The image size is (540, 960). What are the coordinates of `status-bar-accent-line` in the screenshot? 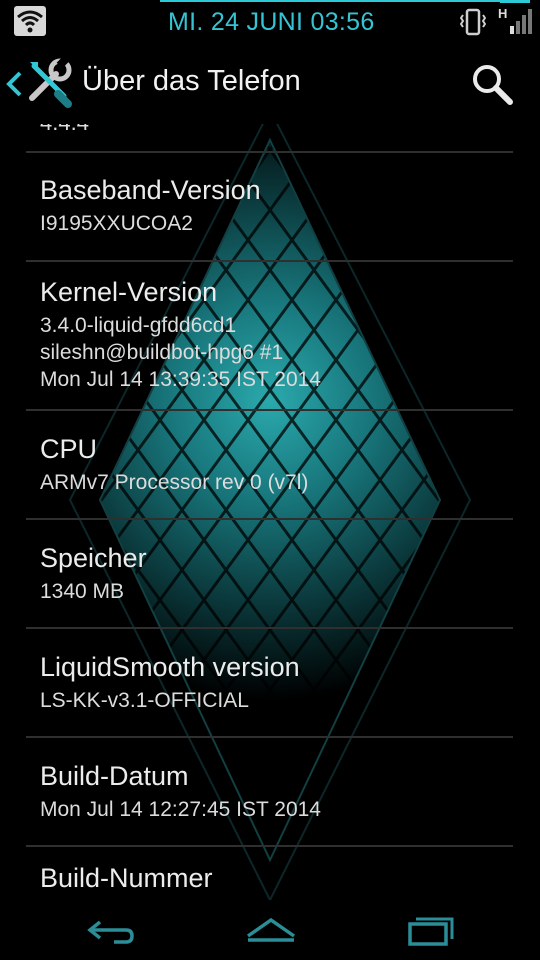 It's located at (340, 1).